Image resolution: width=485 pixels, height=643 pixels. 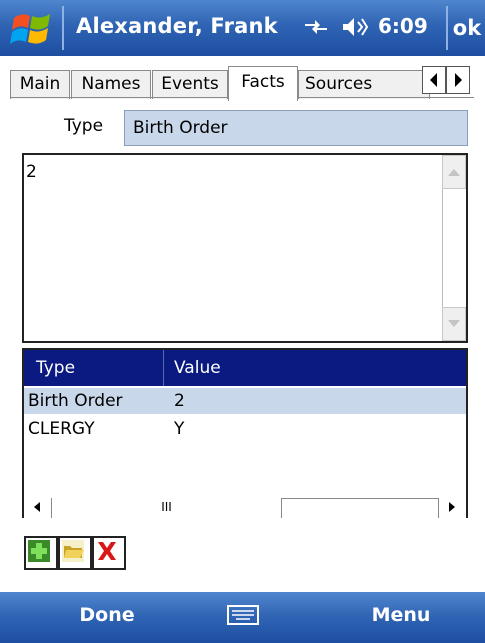 What do you see at coordinates (401, 615) in the screenshot?
I see `menu-softkey: Menu` at bounding box center [401, 615].